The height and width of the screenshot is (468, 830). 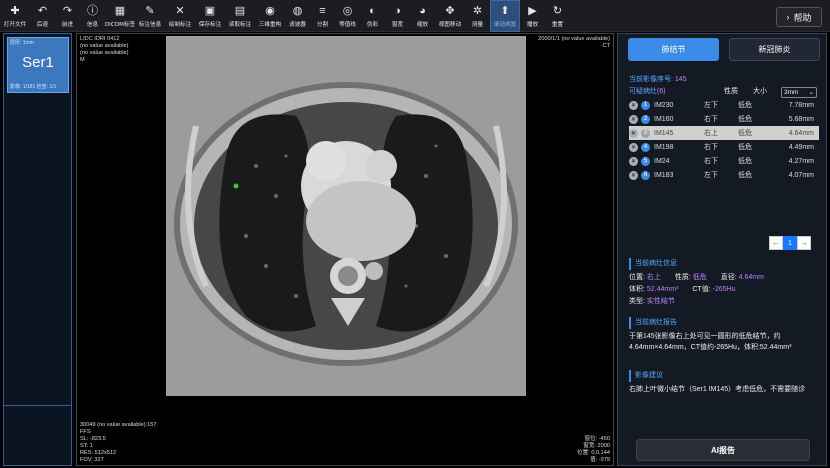 I want to click on toolbar-button-17: ✲ 测量, so click(x=477, y=16).